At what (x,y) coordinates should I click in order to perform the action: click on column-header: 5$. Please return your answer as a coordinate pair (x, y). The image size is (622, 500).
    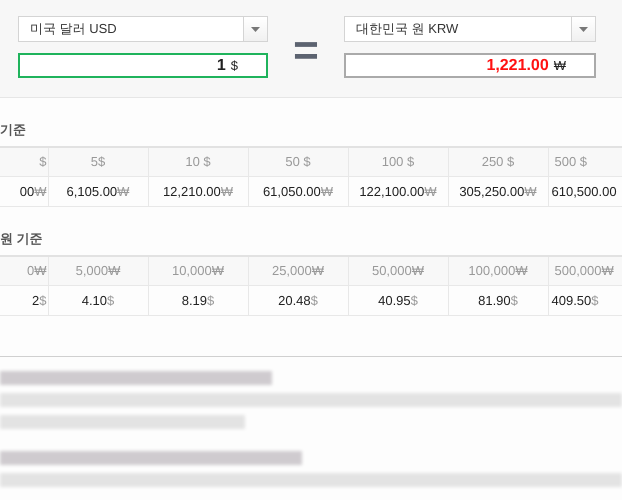
    Looking at the image, I should click on (98, 161).